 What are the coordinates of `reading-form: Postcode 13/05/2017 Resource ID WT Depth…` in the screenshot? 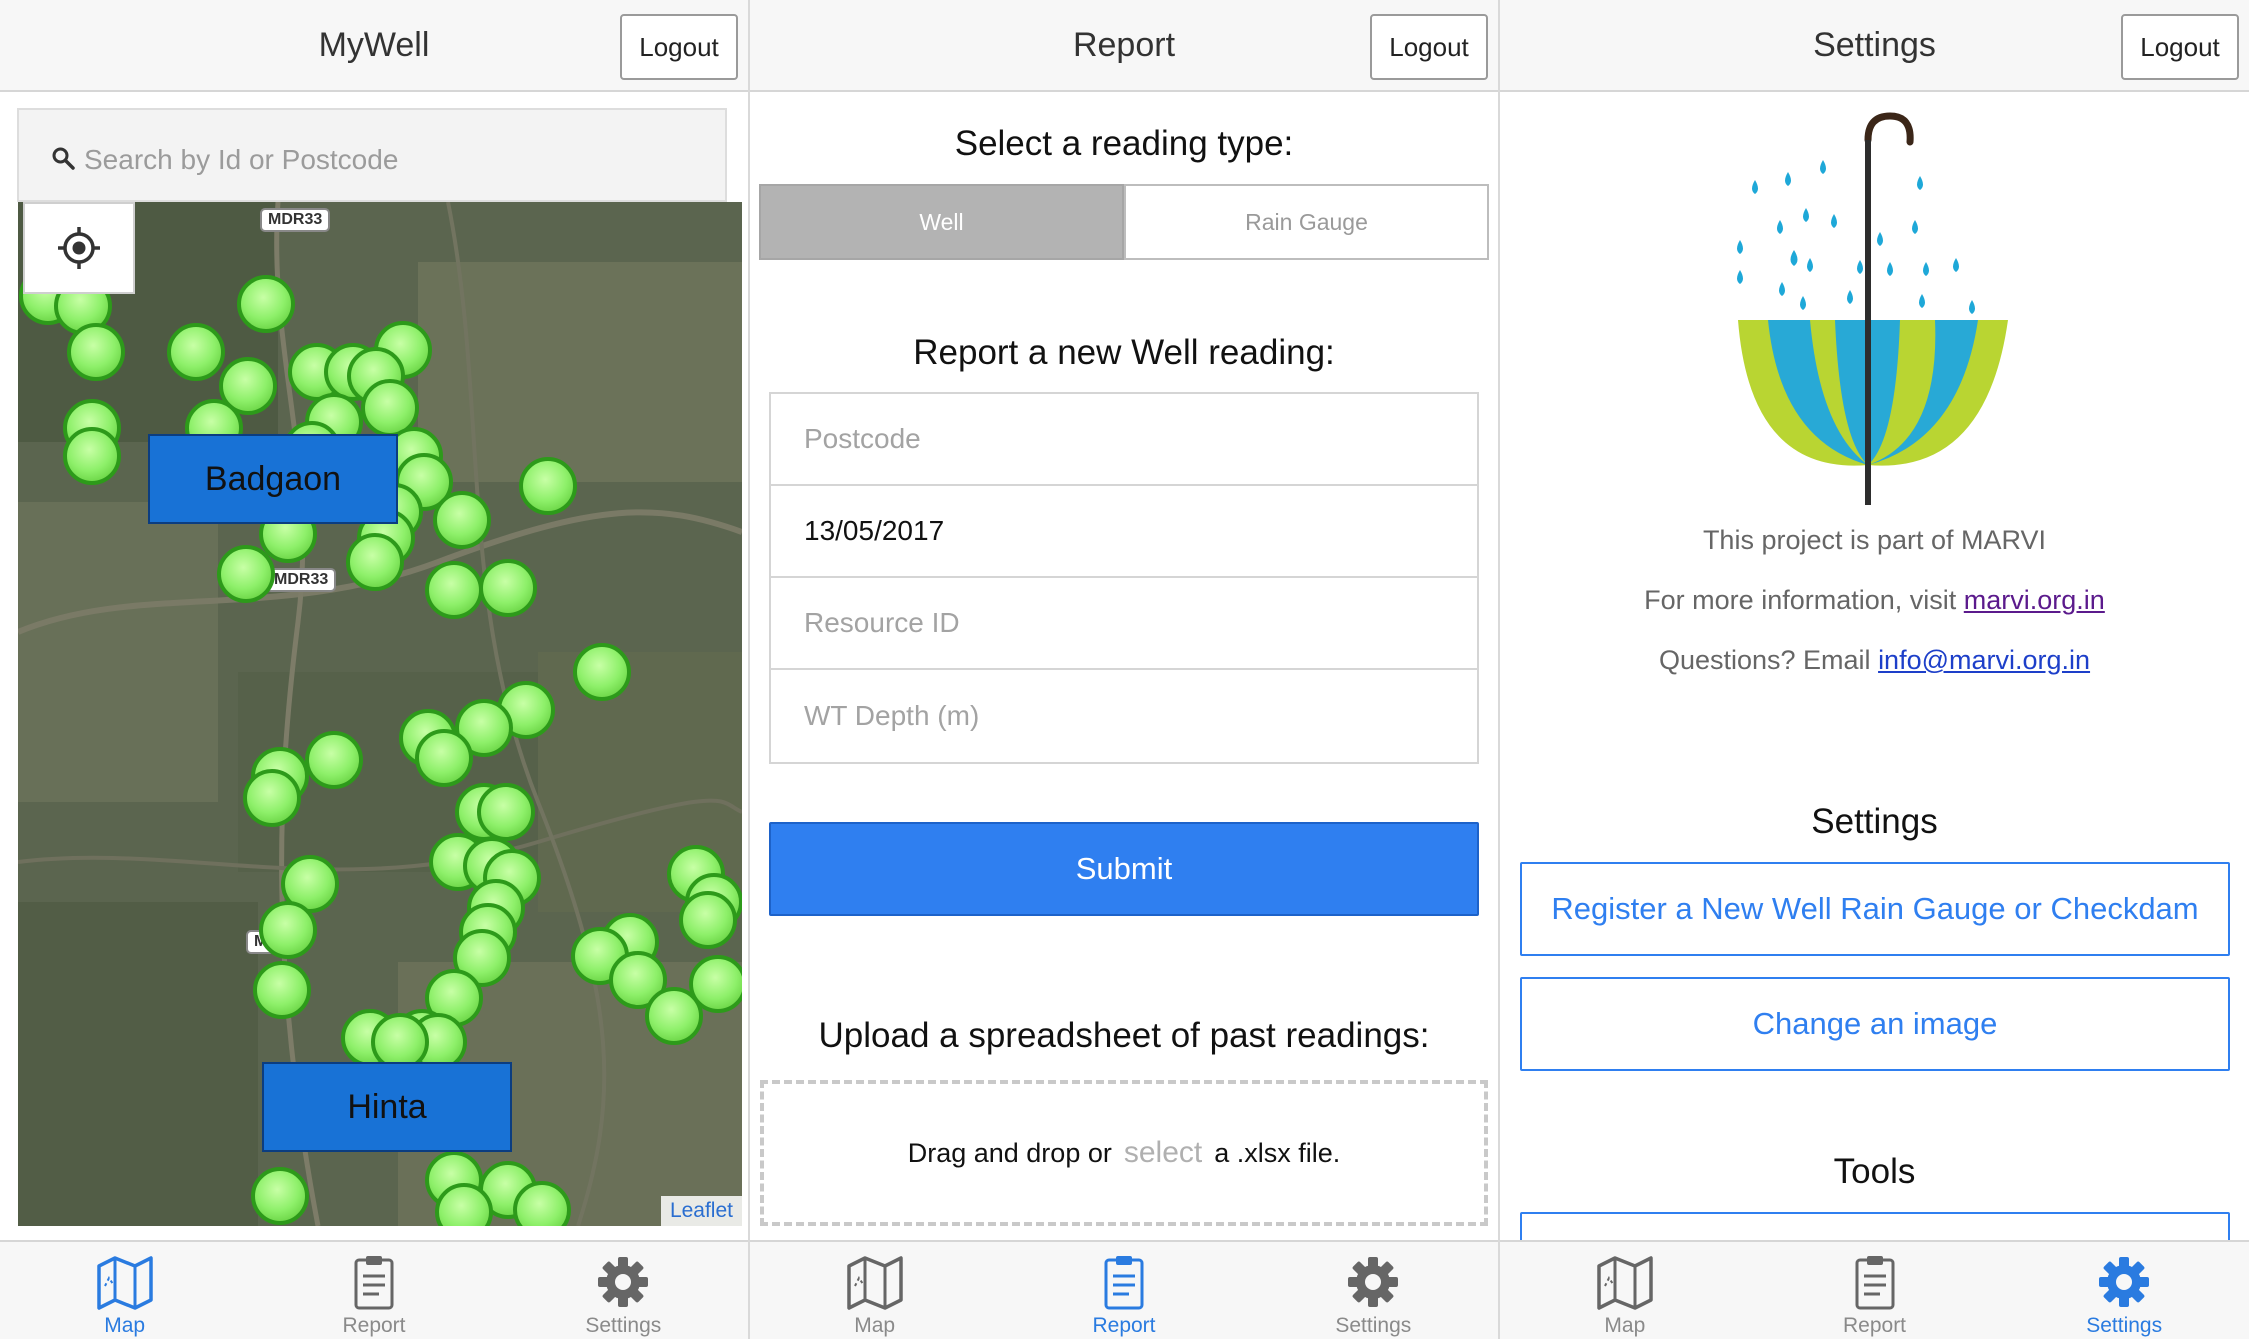 It's located at (1124, 578).